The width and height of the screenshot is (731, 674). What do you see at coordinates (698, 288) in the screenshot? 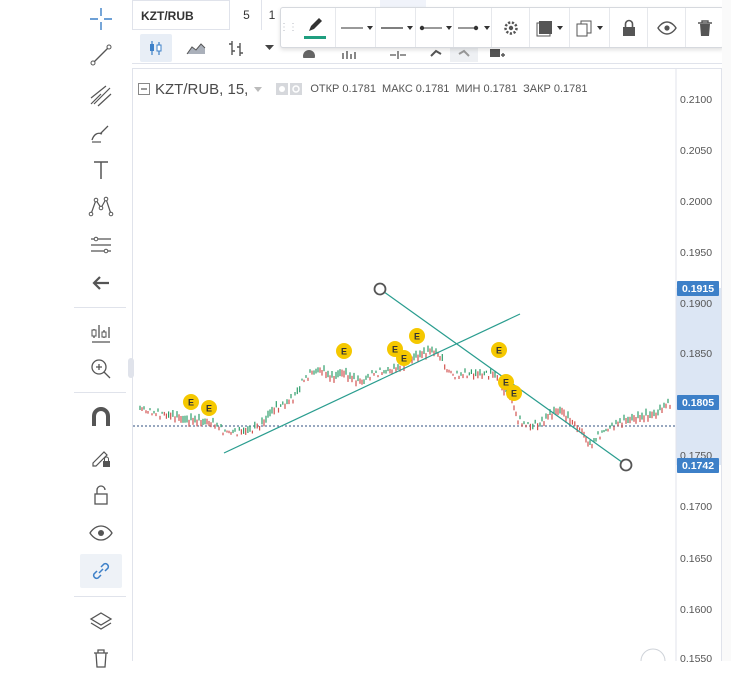
I see `line-start-price-badge: 0.1915` at bounding box center [698, 288].